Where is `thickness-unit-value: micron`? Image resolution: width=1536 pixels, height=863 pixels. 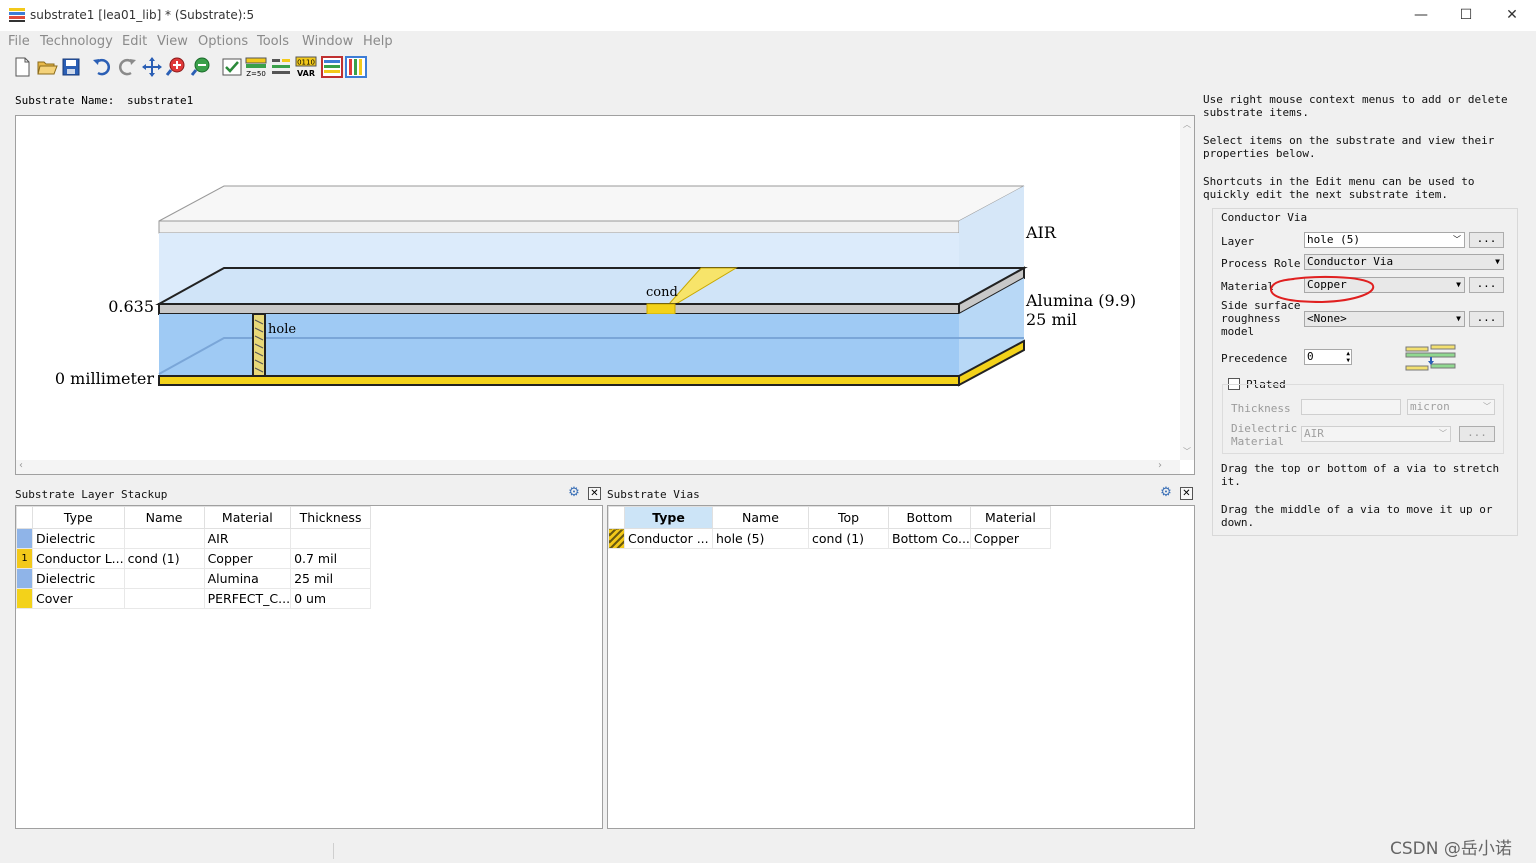 thickness-unit-value: micron is located at coordinates (1430, 406).